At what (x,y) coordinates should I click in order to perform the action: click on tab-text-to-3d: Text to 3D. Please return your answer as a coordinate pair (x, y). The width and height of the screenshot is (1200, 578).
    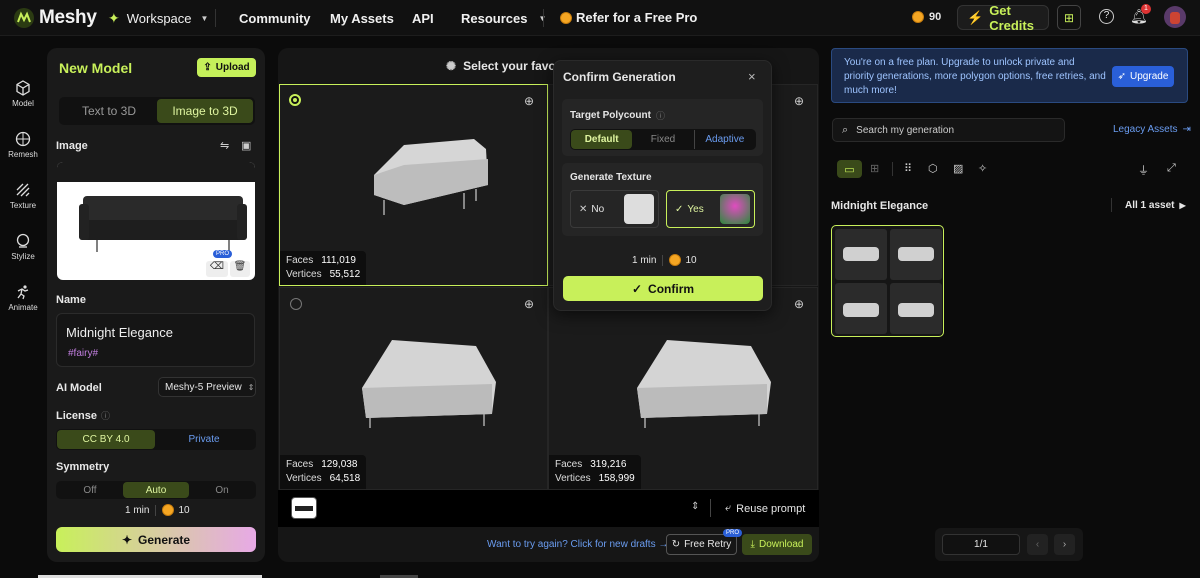
    Looking at the image, I should click on (109, 111).